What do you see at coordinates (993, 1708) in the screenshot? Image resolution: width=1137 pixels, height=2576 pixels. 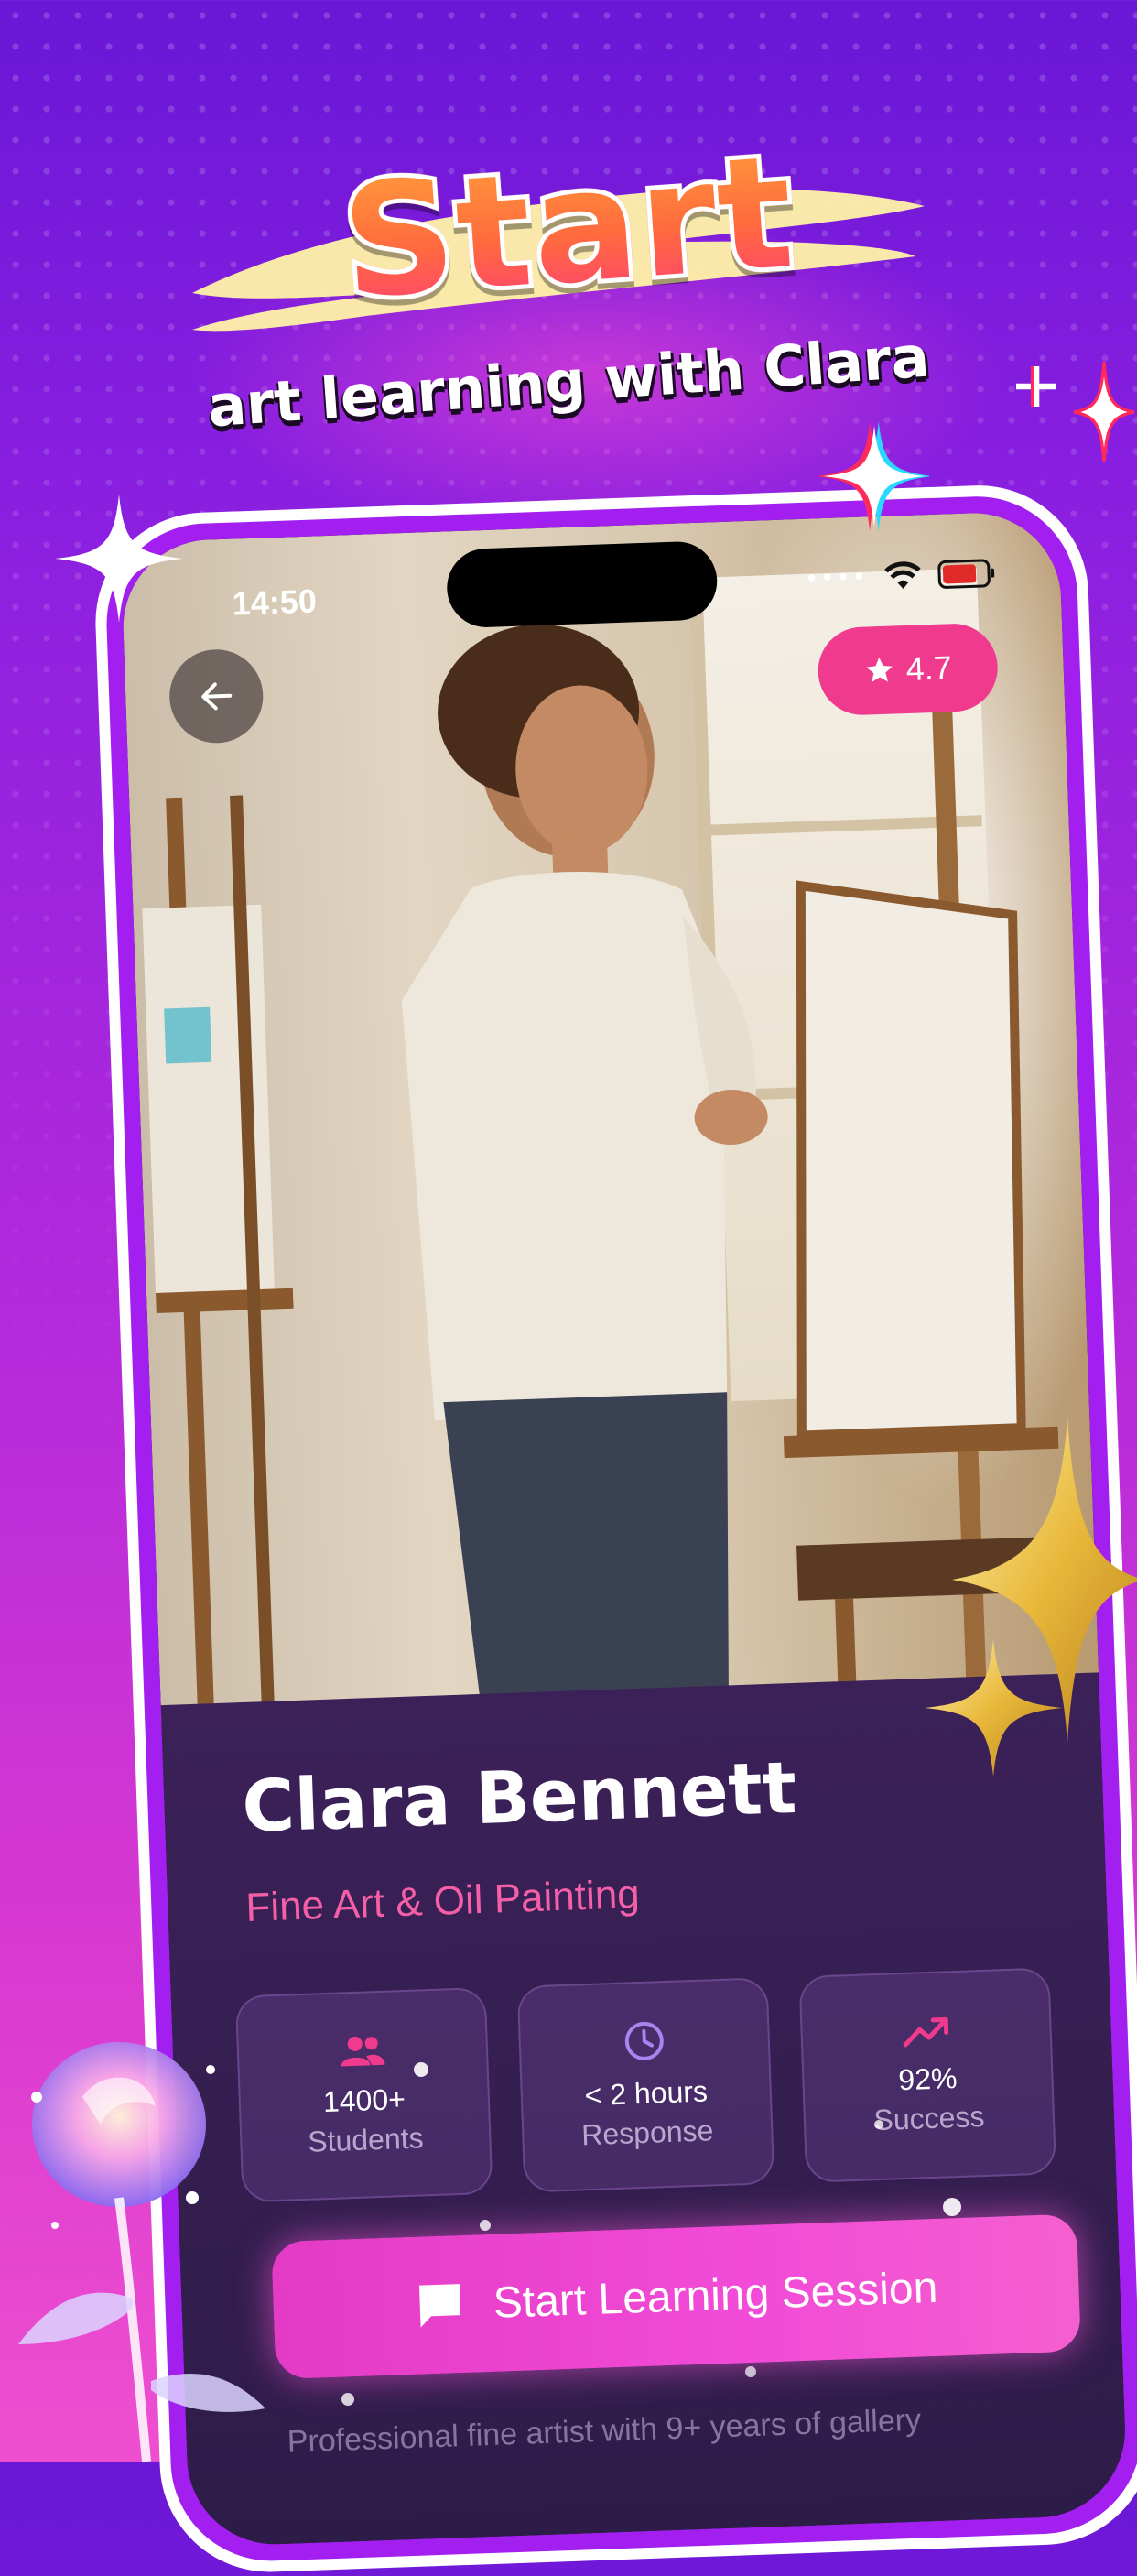 I see `sparkle-gold-small-icon` at bounding box center [993, 1708].